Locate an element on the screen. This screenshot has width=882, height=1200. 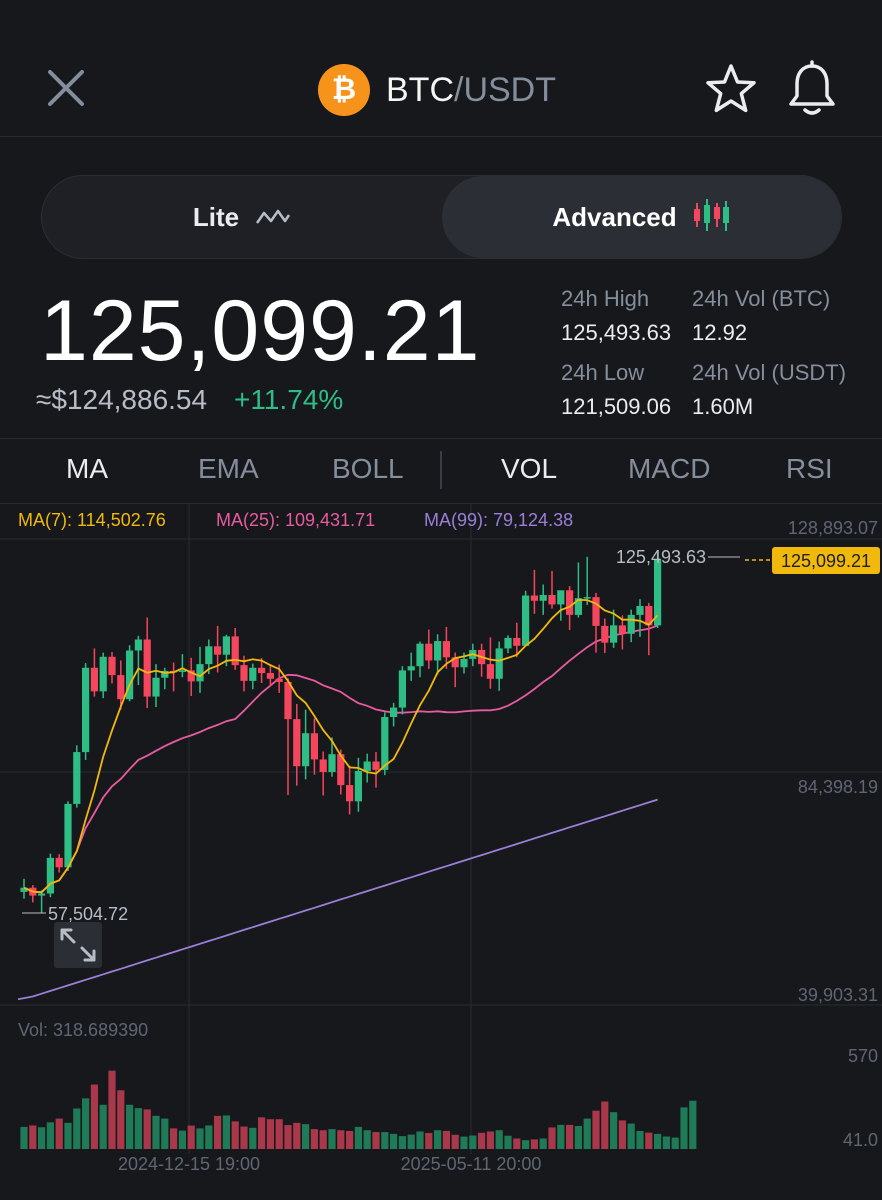
tab-ema: EMA is located at coordinates (228, 469).